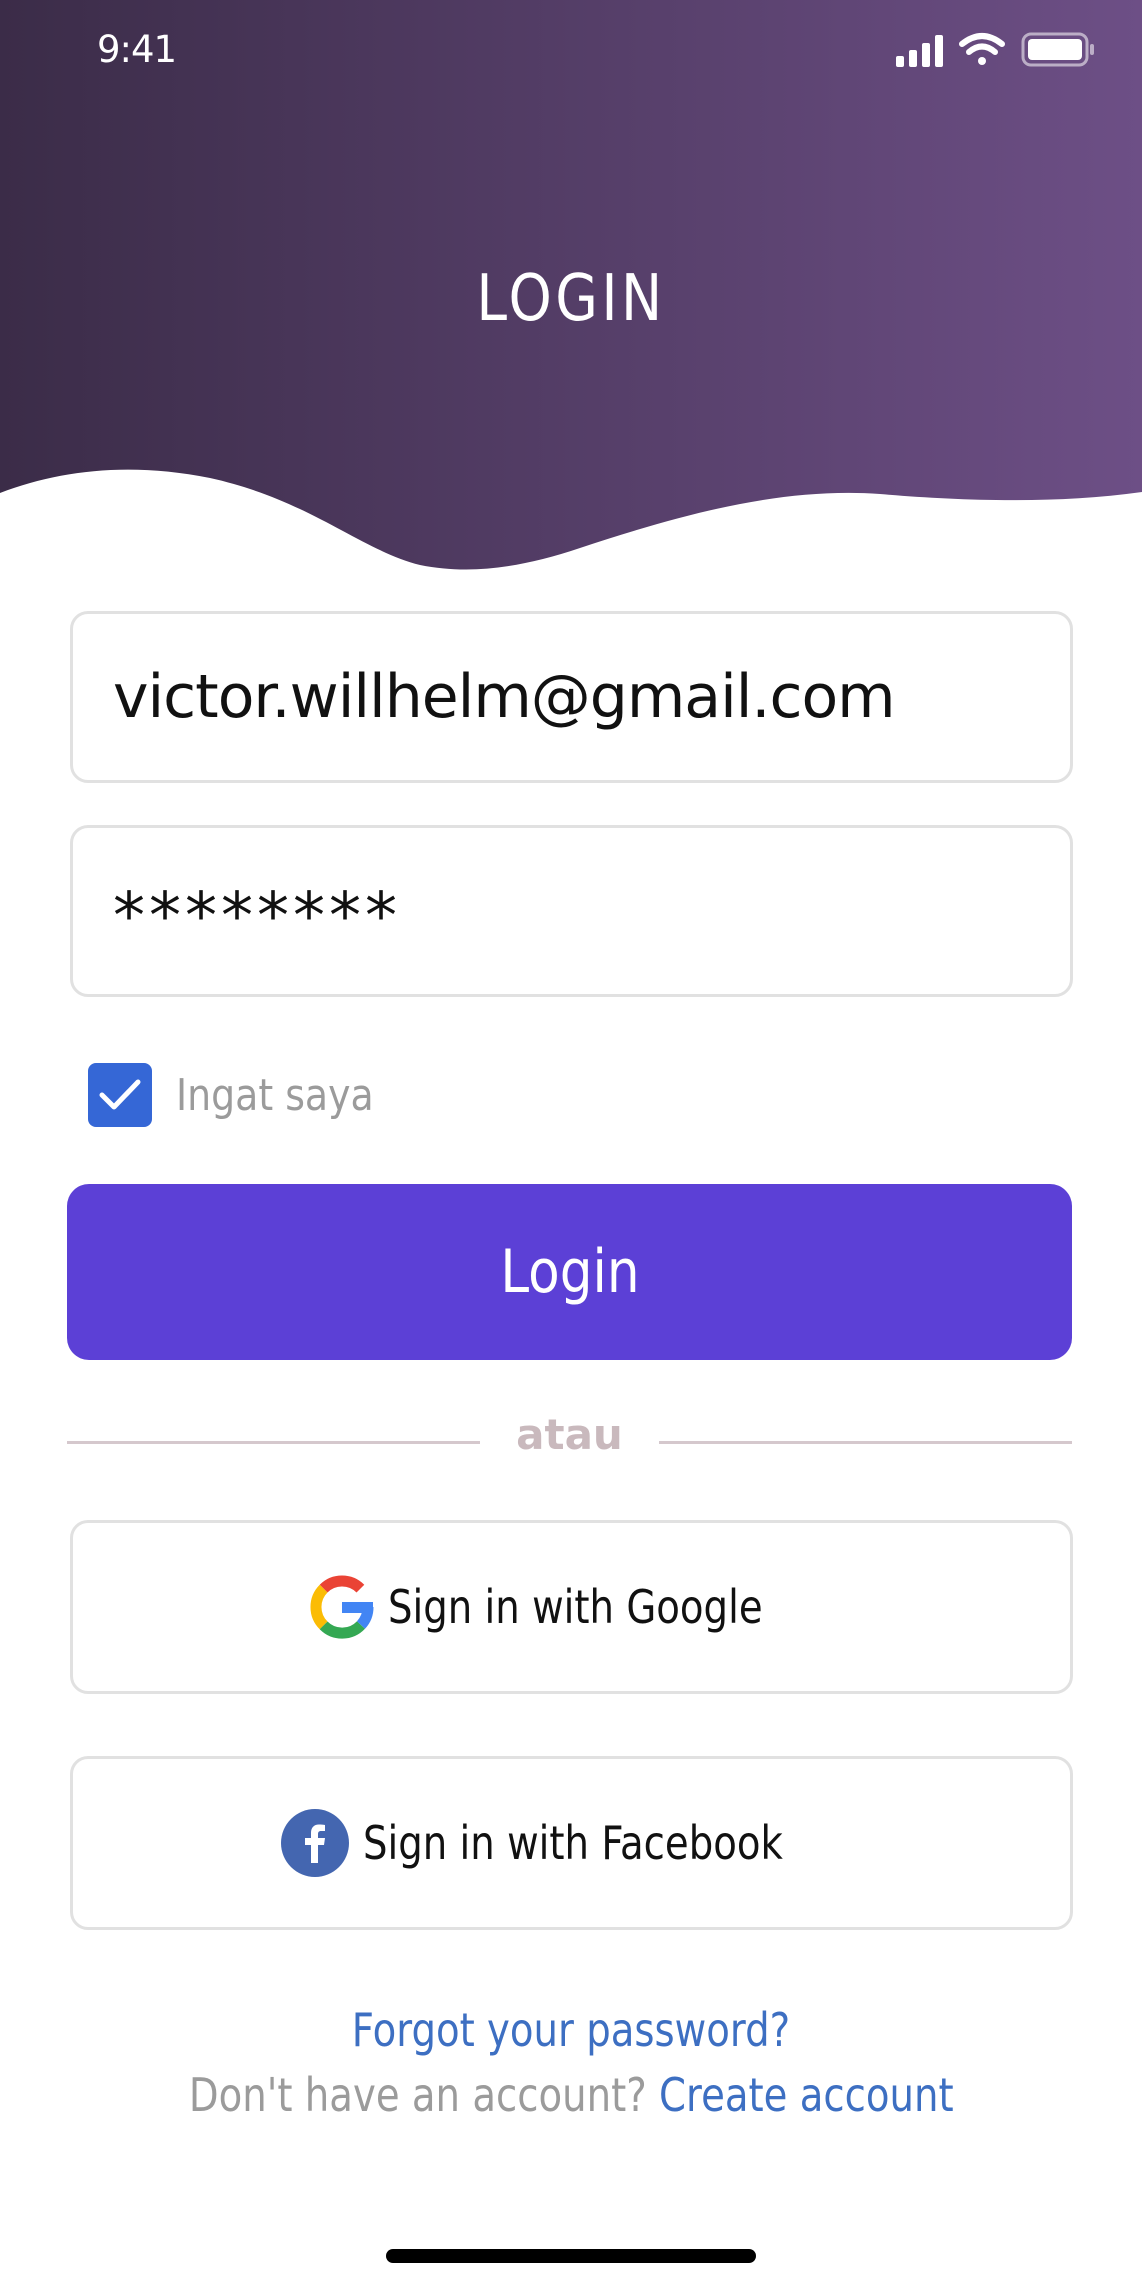 The height and width of the screenshot is (2287, 1142). I want to click on status-icons, so click(995, 49).